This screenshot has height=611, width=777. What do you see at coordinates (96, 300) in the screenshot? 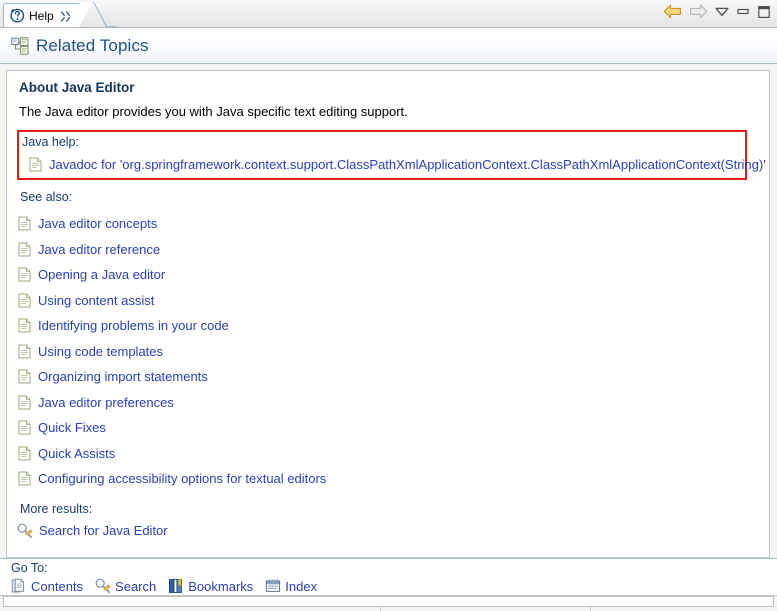
I see `see-also-link: Using content assist` at bounding box center [96, 300].